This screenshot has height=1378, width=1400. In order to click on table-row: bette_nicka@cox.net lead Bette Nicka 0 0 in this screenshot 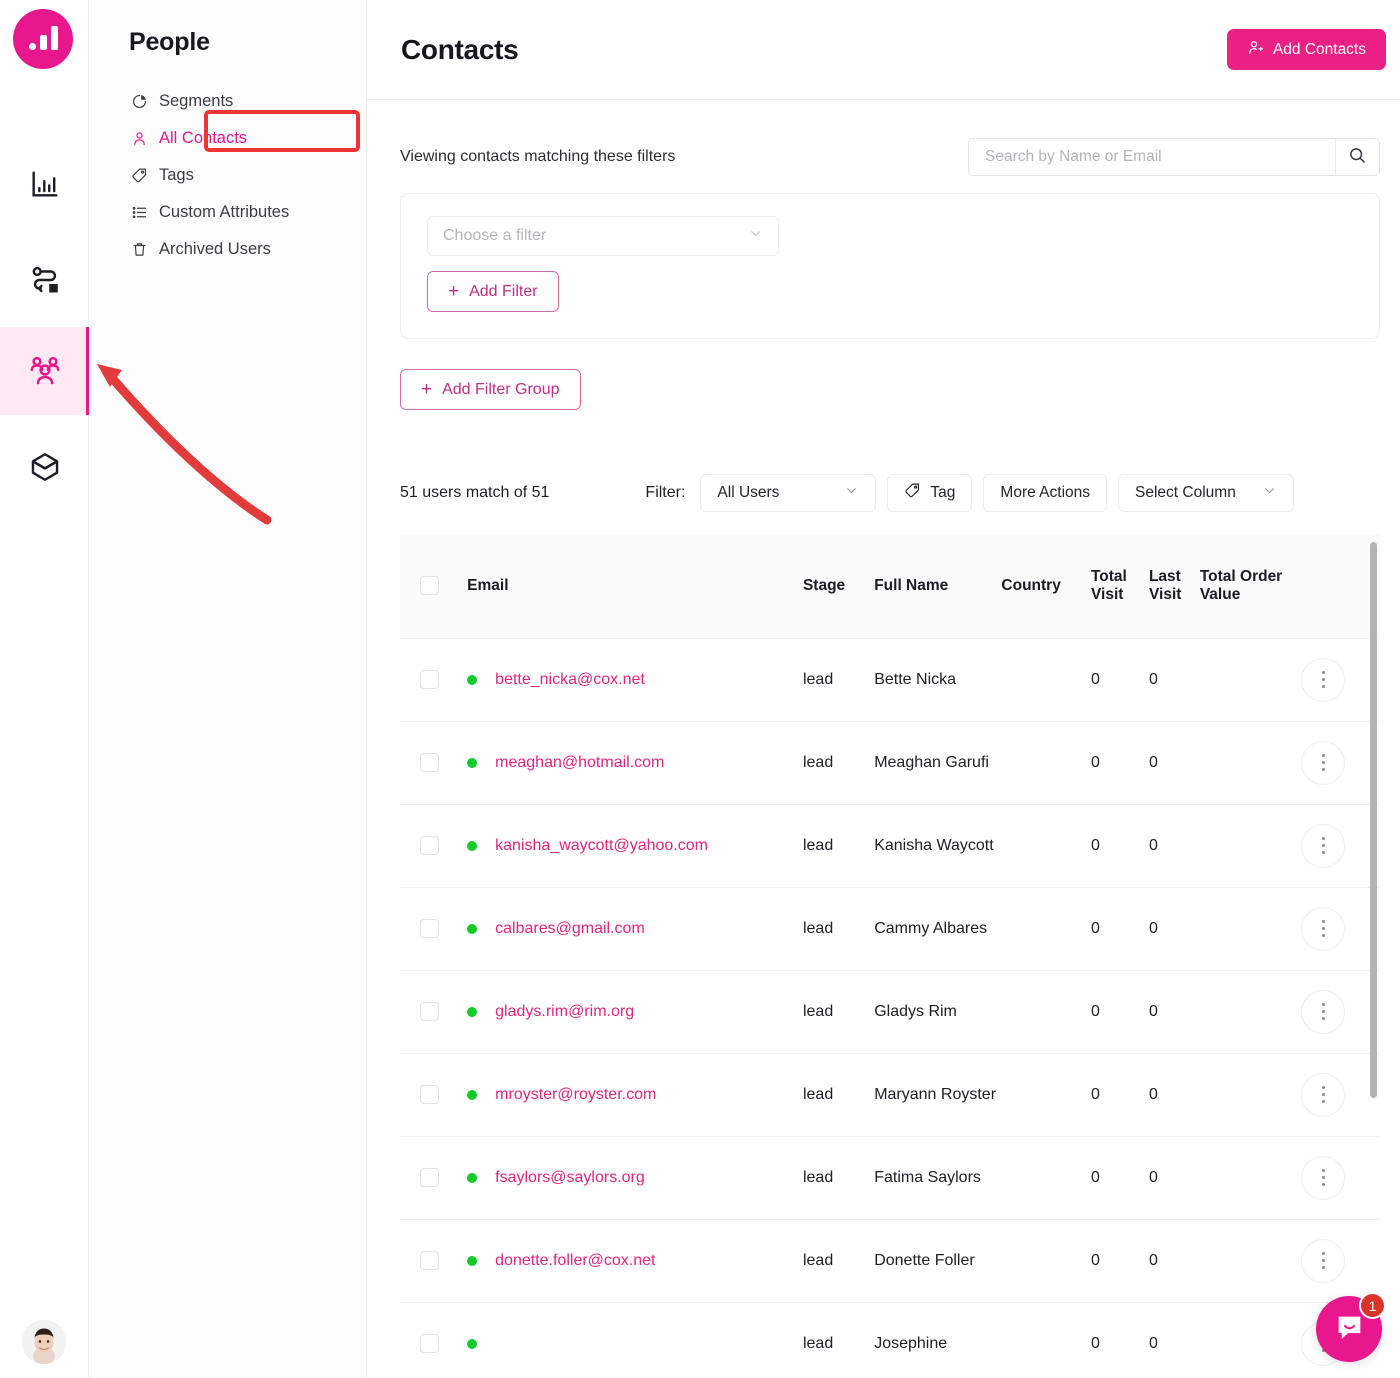, I will do `click(890, 680)`.